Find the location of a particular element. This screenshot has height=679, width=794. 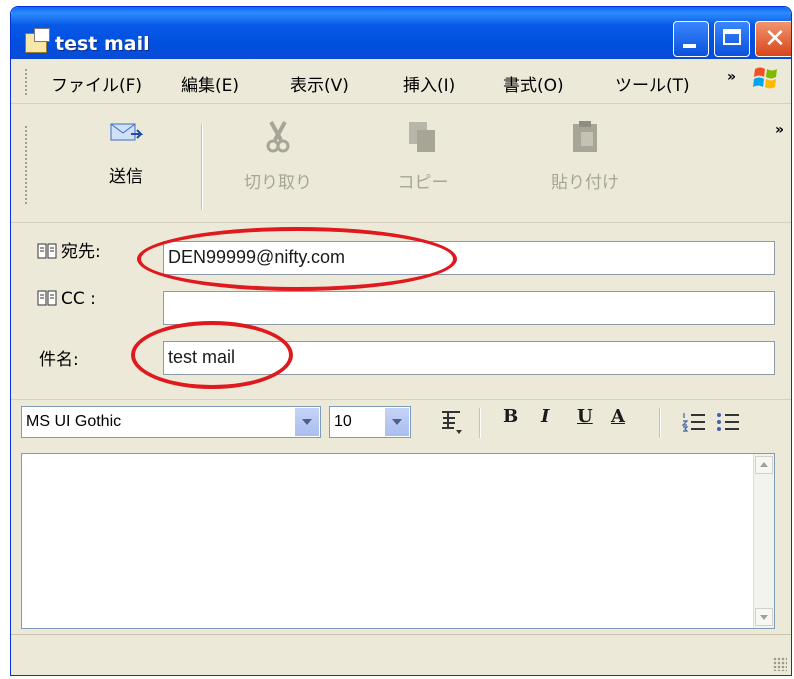

bullet-list-icon is located at coordinates (728, 423).